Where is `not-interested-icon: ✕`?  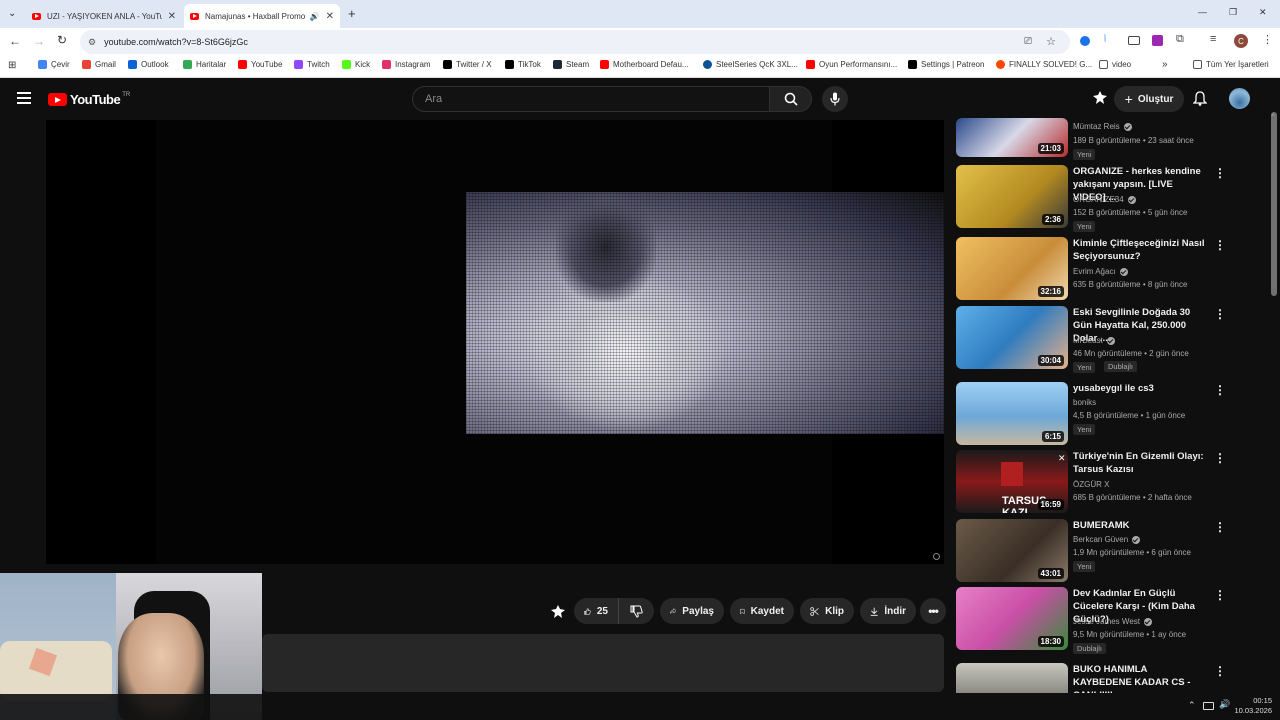
not-interested-icon: ✕ is located at coordinates (1062, 458).